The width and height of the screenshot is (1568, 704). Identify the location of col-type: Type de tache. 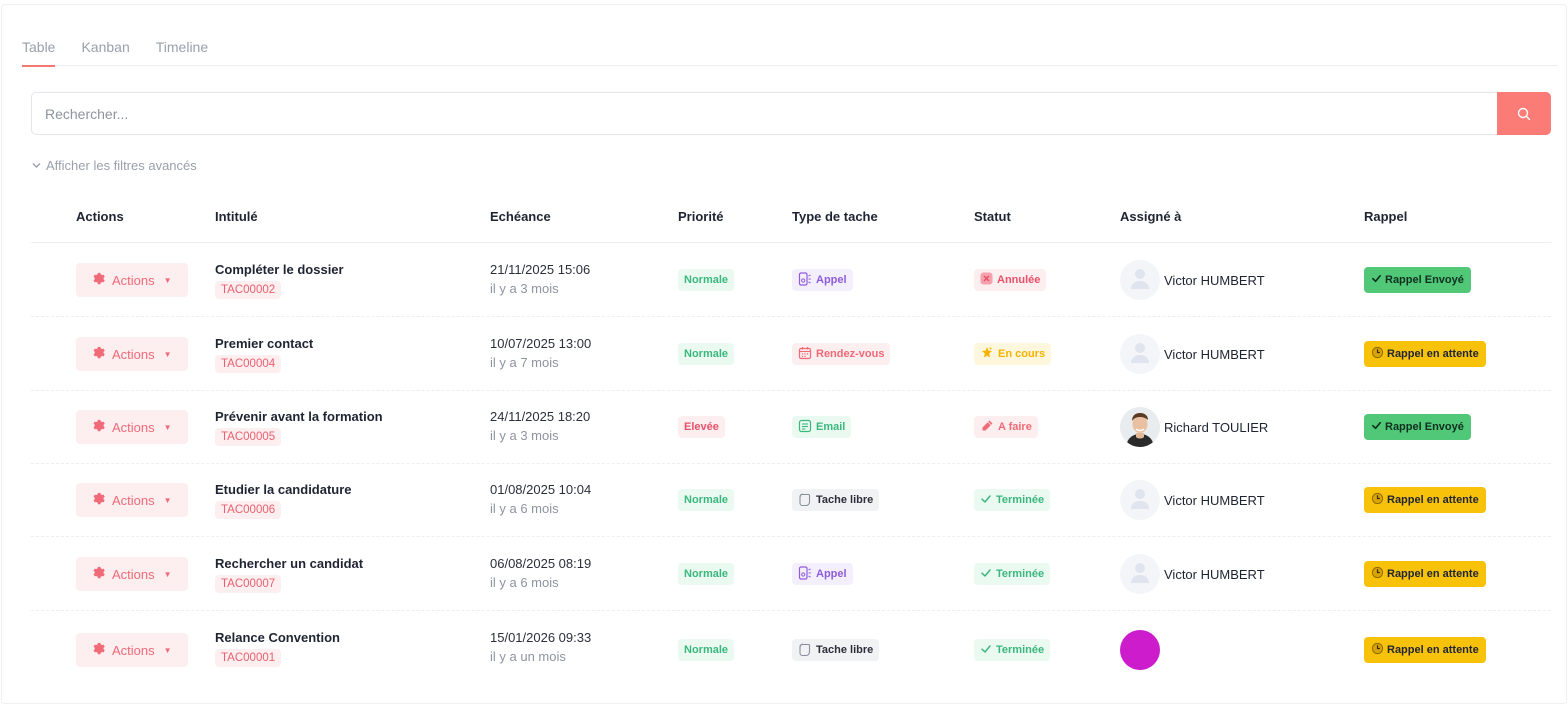
(835, 216).